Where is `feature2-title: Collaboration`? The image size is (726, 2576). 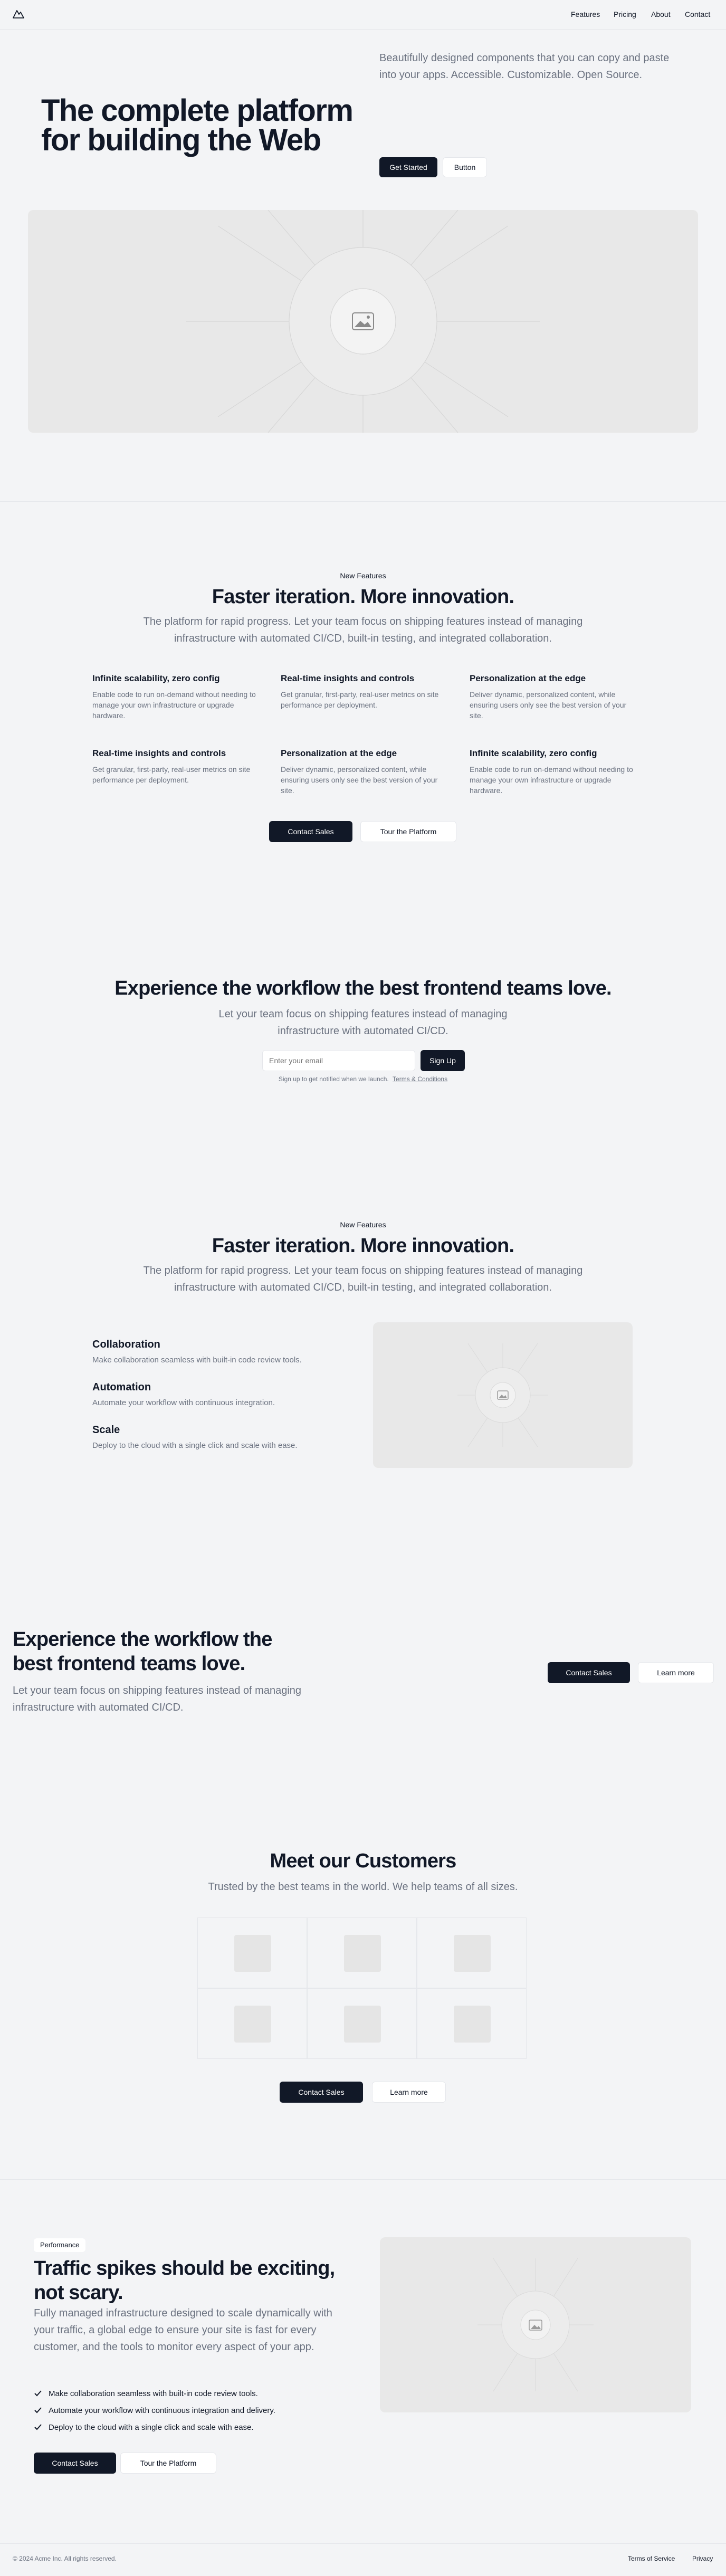 feature2-title: Collaboration is located at coordinates (126, 1344).